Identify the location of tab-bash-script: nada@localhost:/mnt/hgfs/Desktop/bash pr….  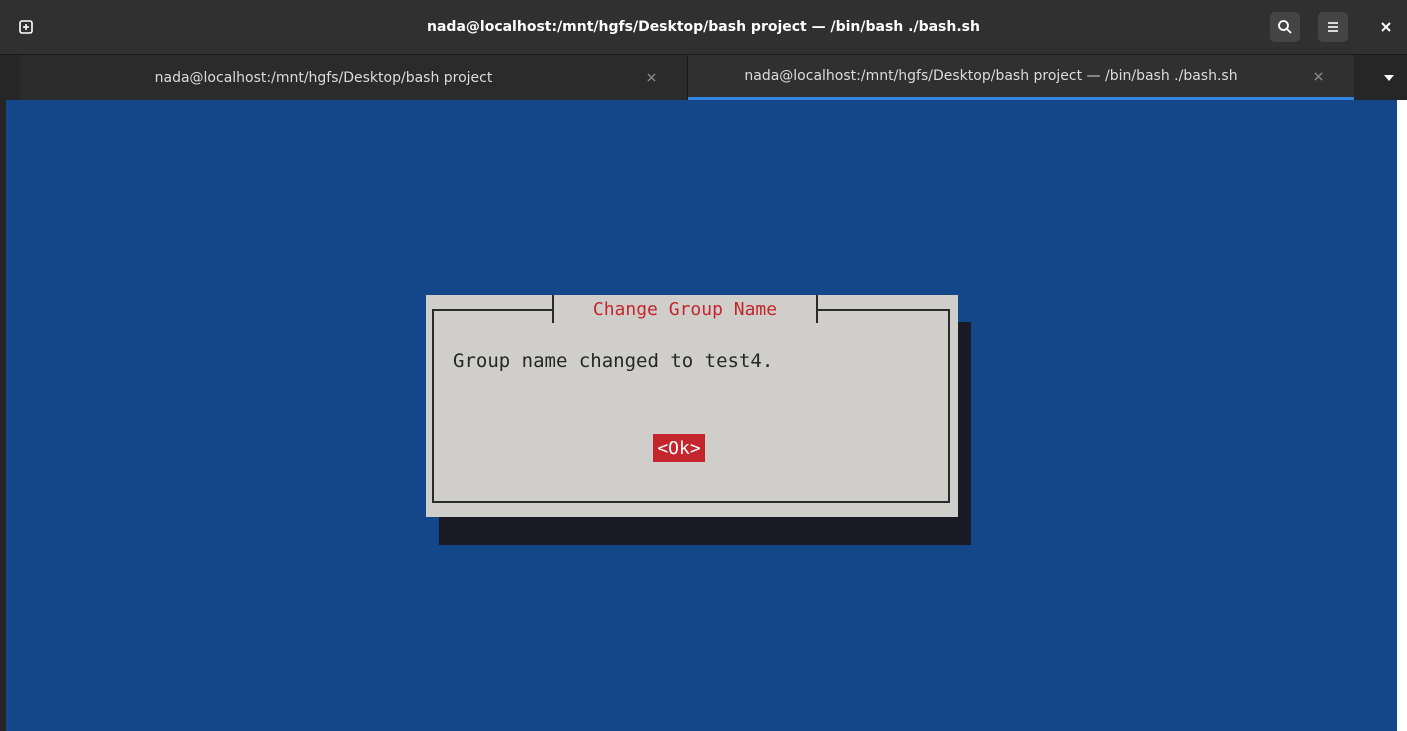
(1021, 77).